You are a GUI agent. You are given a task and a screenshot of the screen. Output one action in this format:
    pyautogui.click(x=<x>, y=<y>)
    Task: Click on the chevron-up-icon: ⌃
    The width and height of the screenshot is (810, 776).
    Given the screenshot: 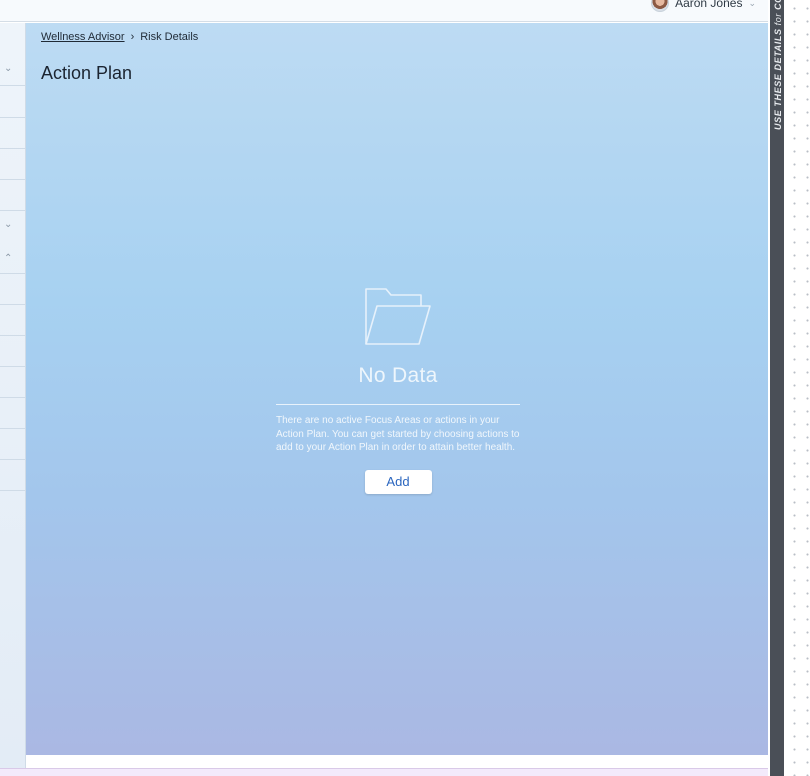 What is the action you would take?
    pyautogui.click(x=8, y=258)
    